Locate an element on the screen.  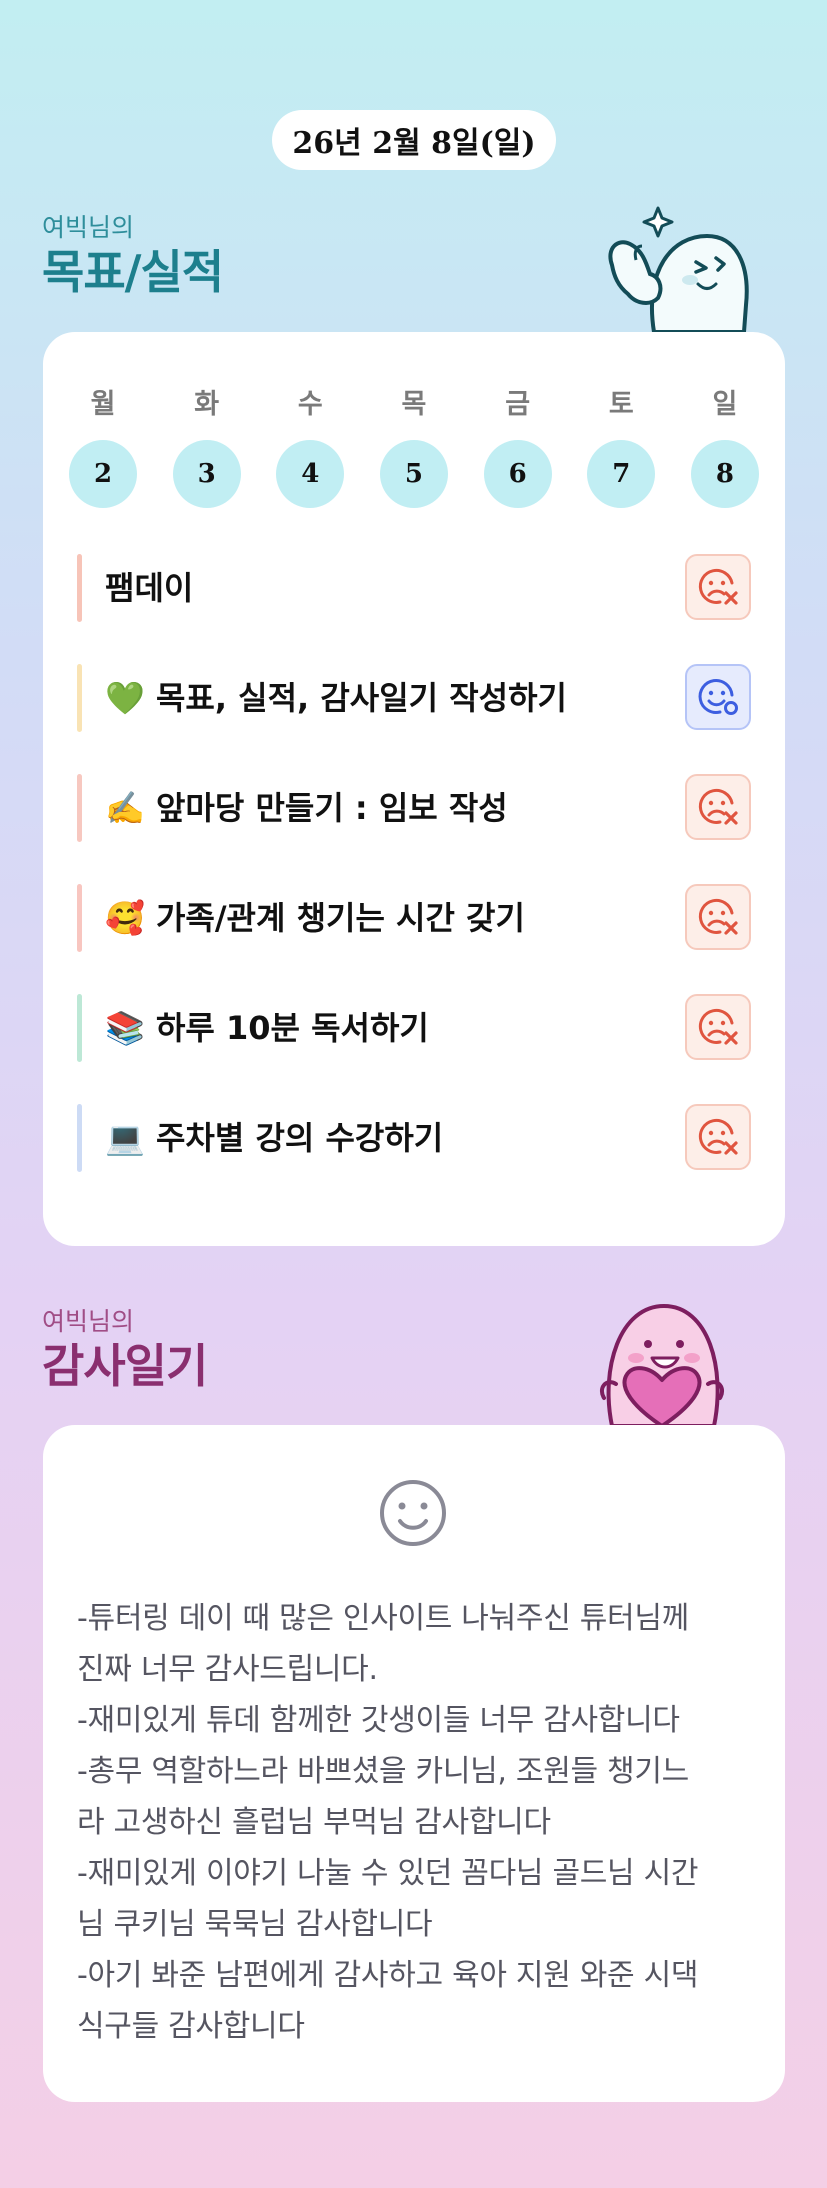
goal-status-done is located at coordinates (718, 697).